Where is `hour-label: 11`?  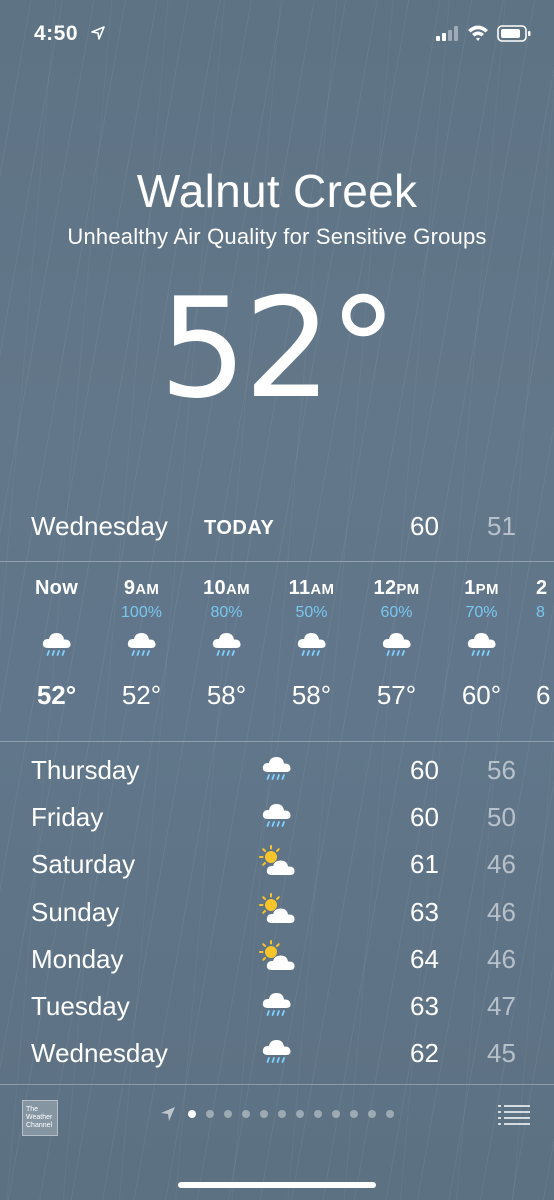
hour-label: 11 is located at coordinates (299, 588).